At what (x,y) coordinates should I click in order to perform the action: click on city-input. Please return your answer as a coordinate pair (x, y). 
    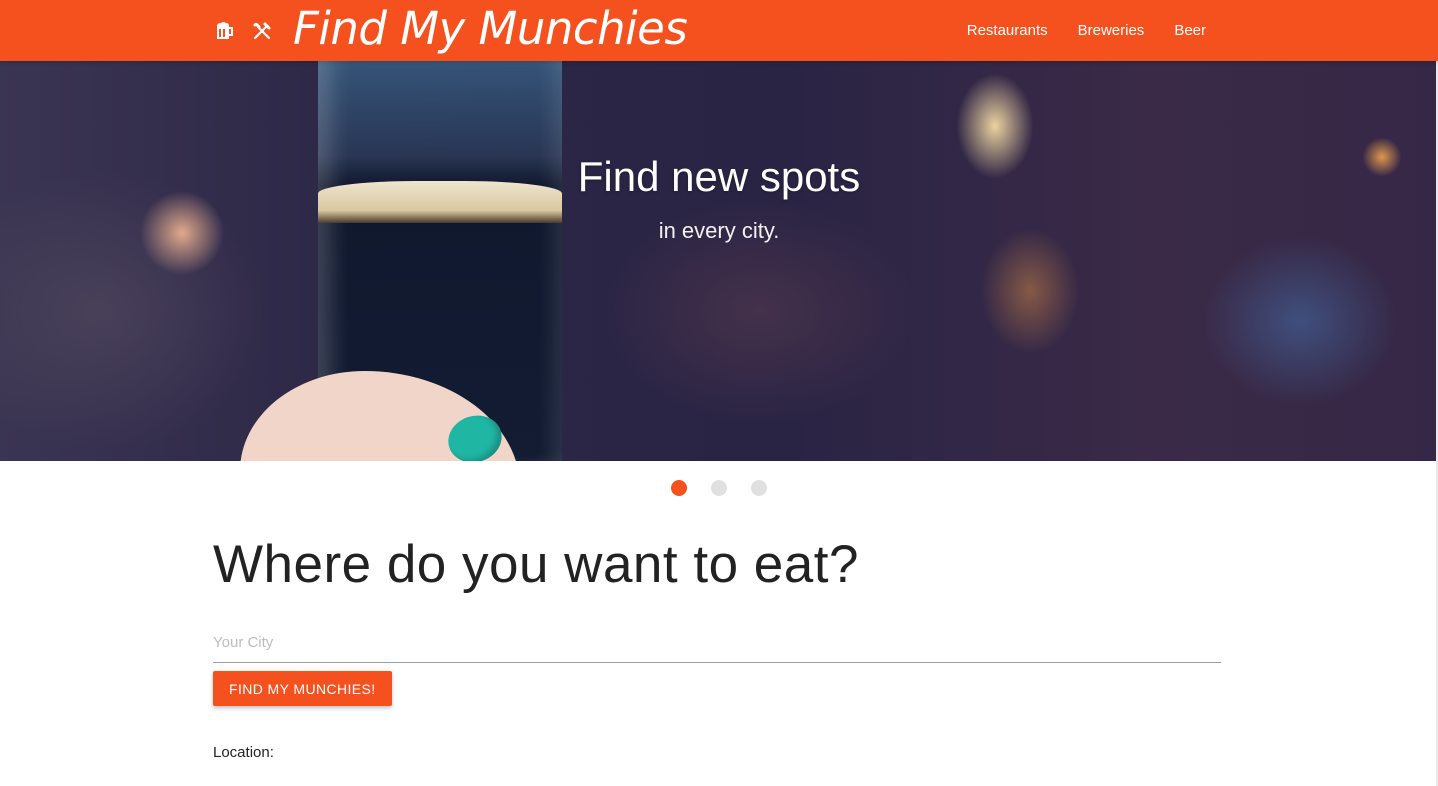
    Looking at the image, I should click on (717, 643).